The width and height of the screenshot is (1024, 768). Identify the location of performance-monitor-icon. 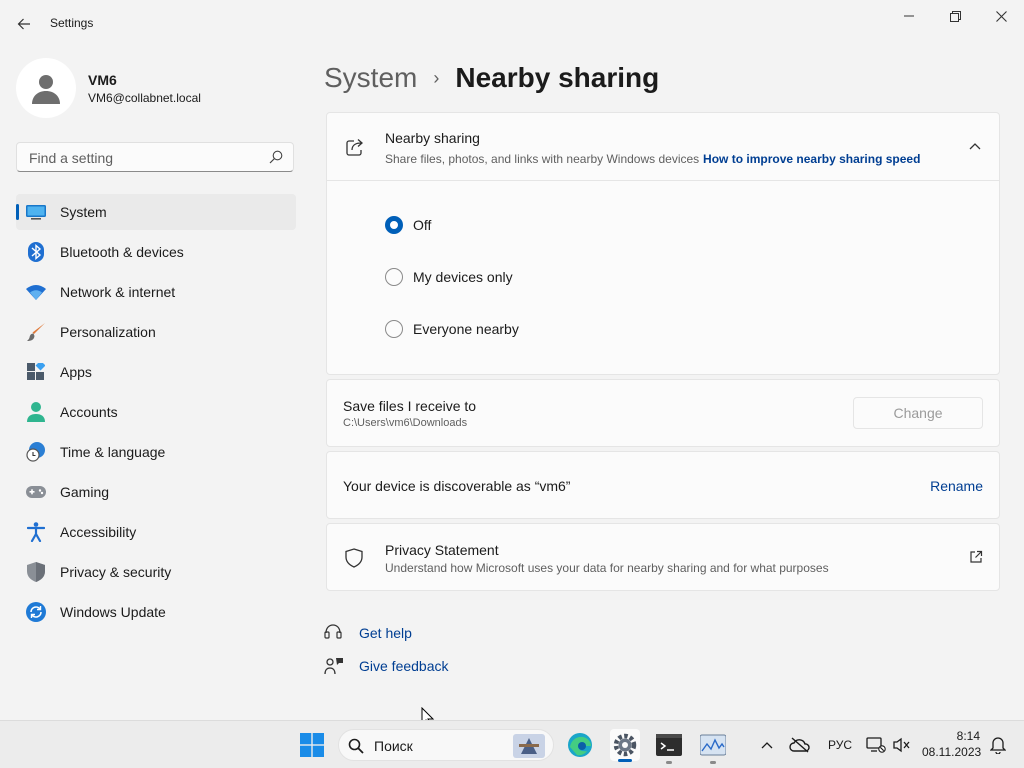
(713, 745).